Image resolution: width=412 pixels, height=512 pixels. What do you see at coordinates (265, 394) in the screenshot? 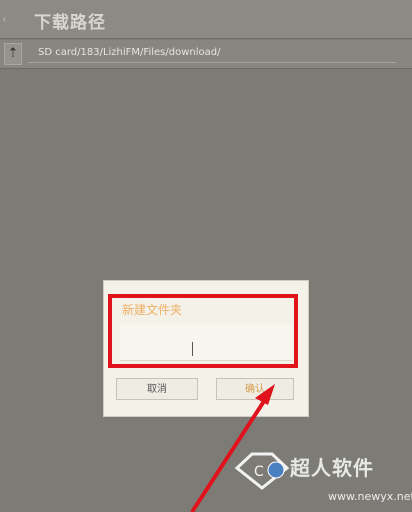
I see `arrow-head-icon` at bounding box center [265, 394].